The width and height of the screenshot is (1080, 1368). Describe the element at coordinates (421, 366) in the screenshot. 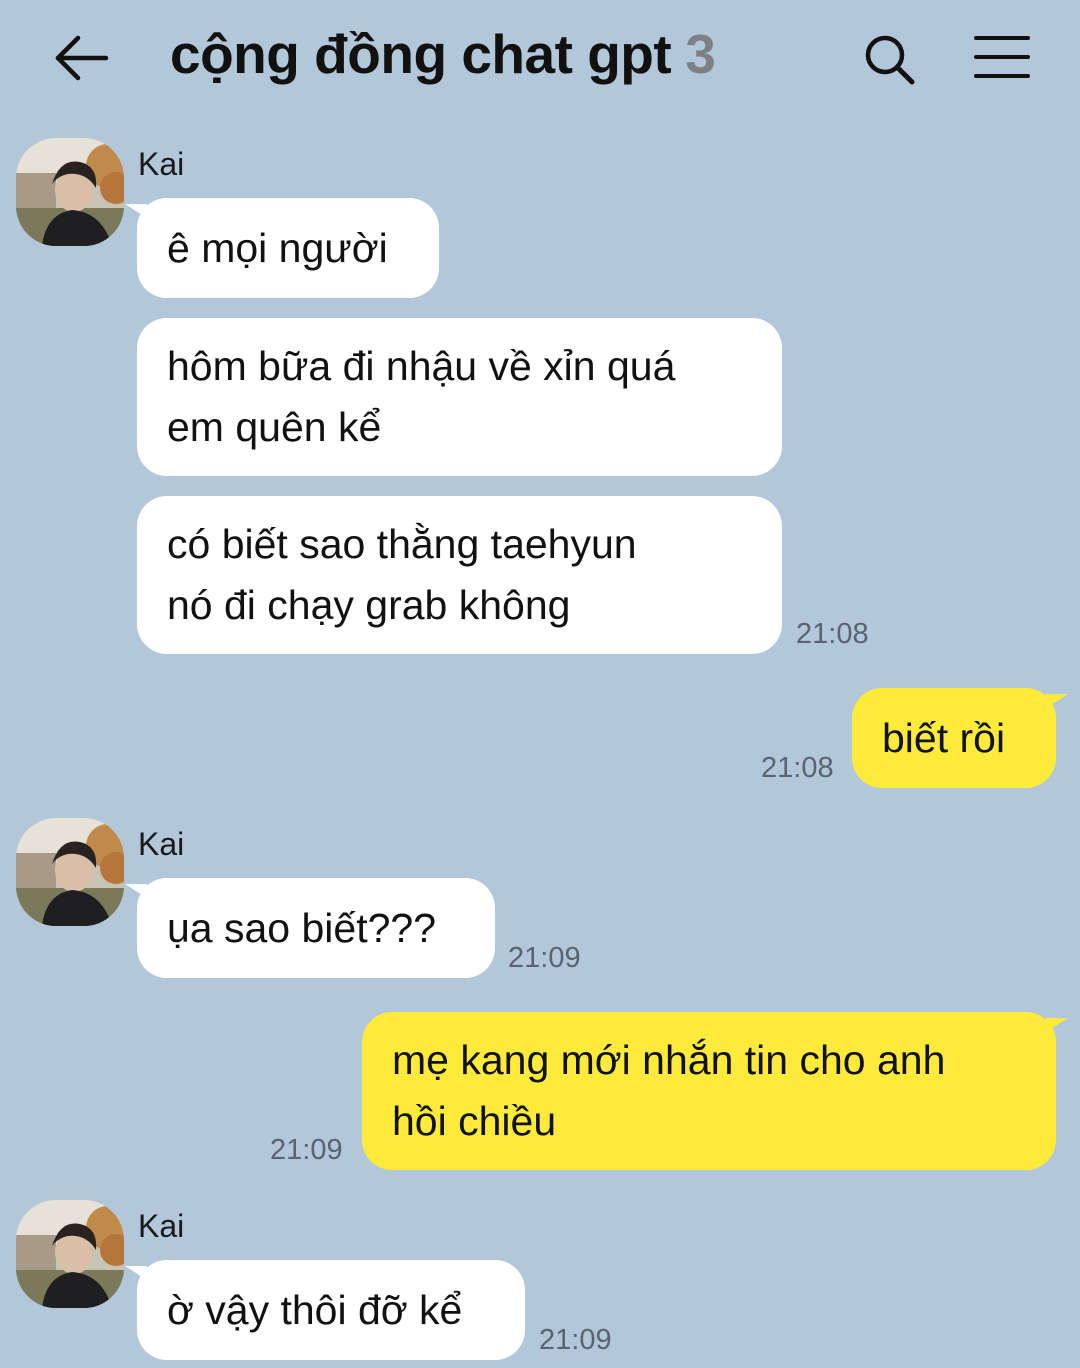

I see `message-text-line: hôm bữa đi nhậu về xỉn quá` at that location.